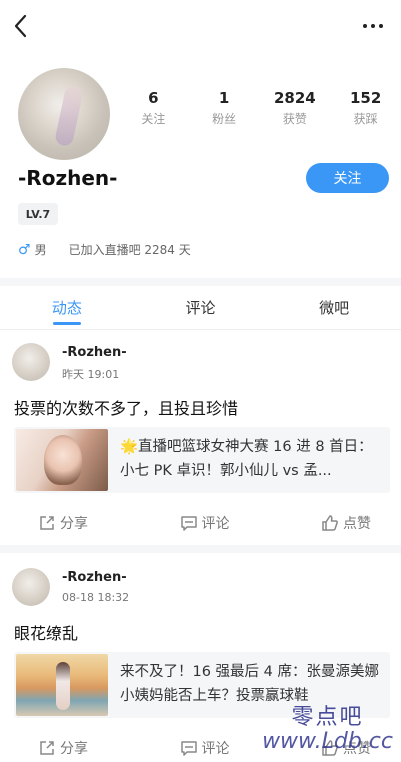 The image size is (401, 762). Describe the element at coordinates (295, 110) in the screenshot. I see `stat-likes-received: 2824 获赞` at that location.